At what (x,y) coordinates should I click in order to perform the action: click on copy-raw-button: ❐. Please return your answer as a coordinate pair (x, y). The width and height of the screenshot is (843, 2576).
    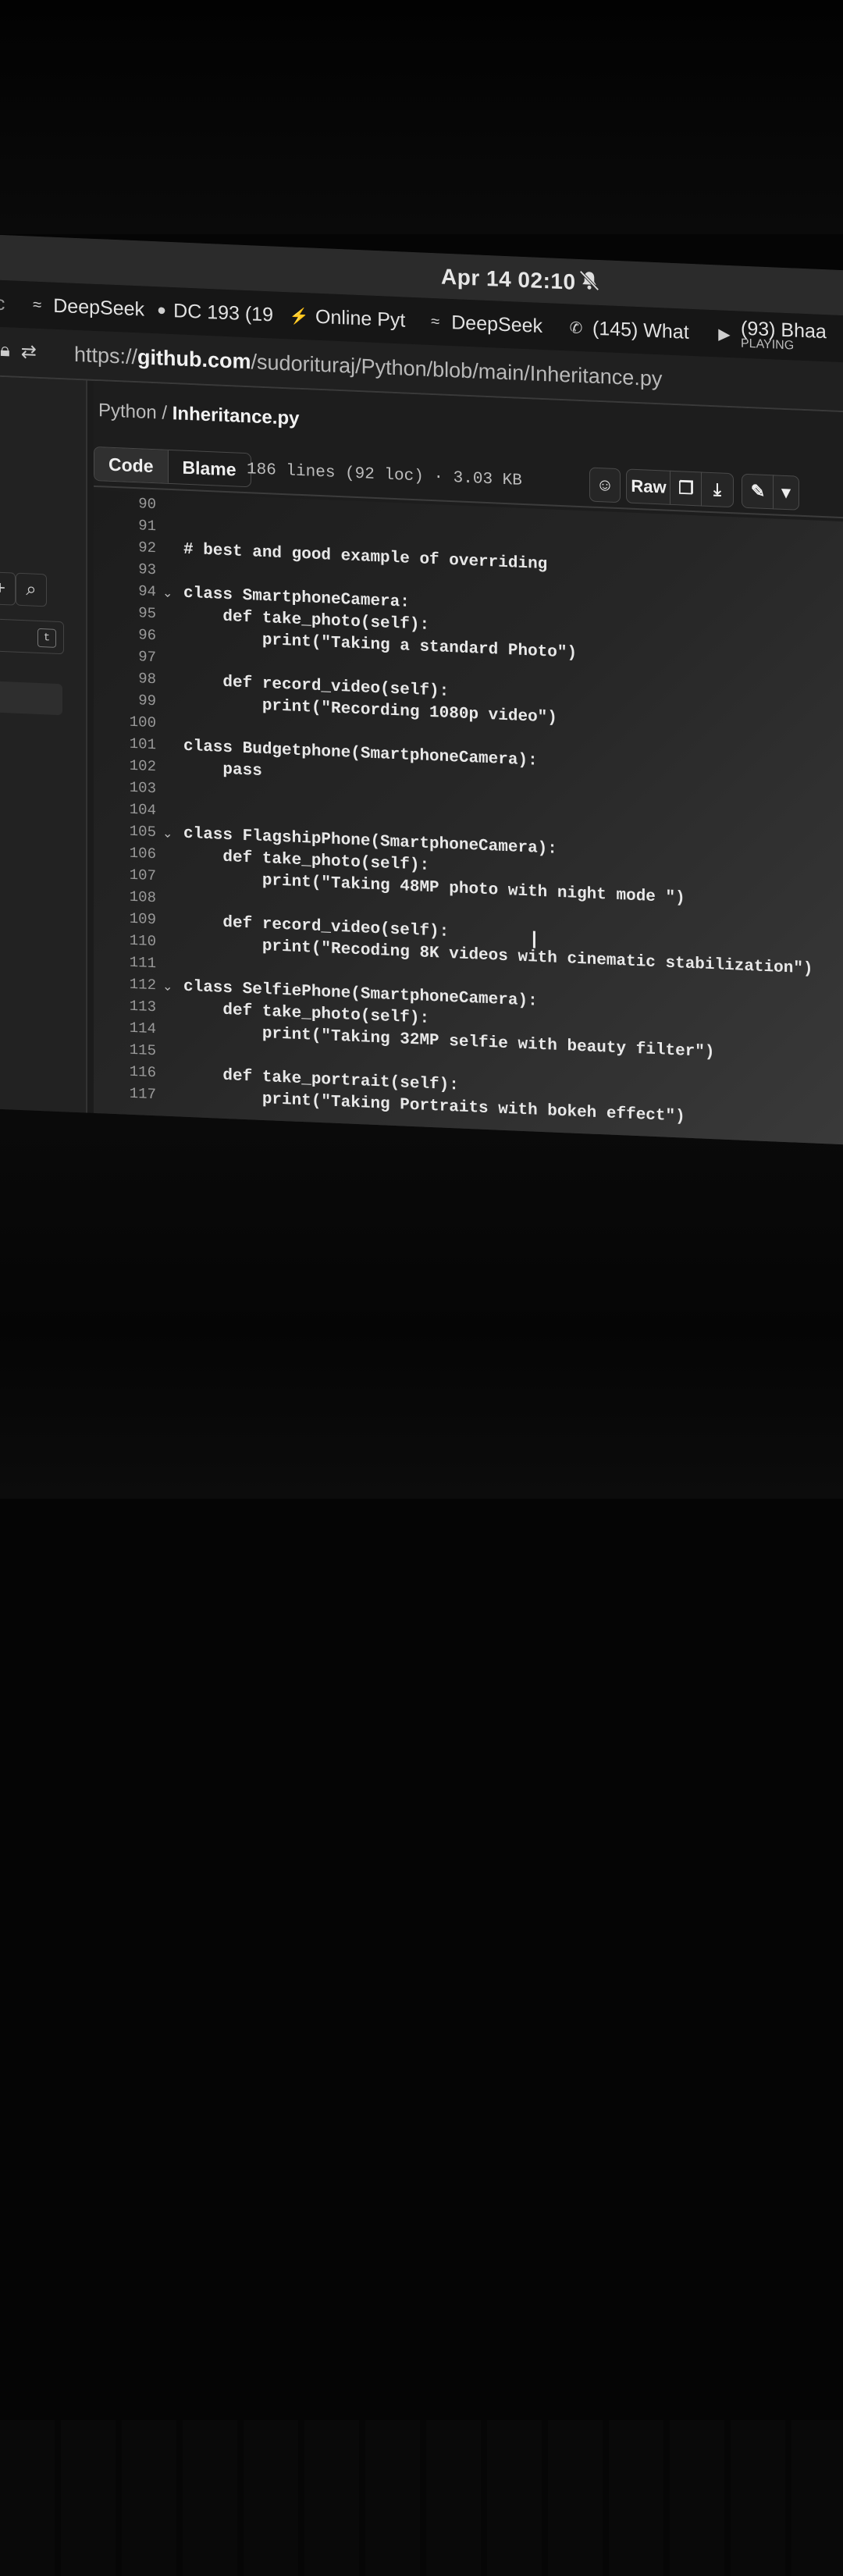
    Looking at the image, I should click on (686, 488).